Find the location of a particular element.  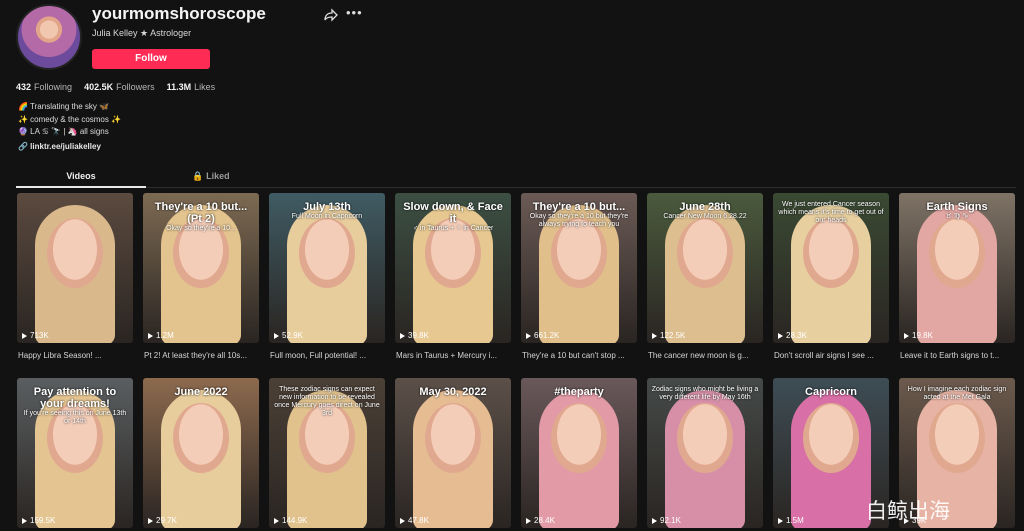

video-thumbnail: May 30, 2022 47.8K is located at coordinates (453, 453).